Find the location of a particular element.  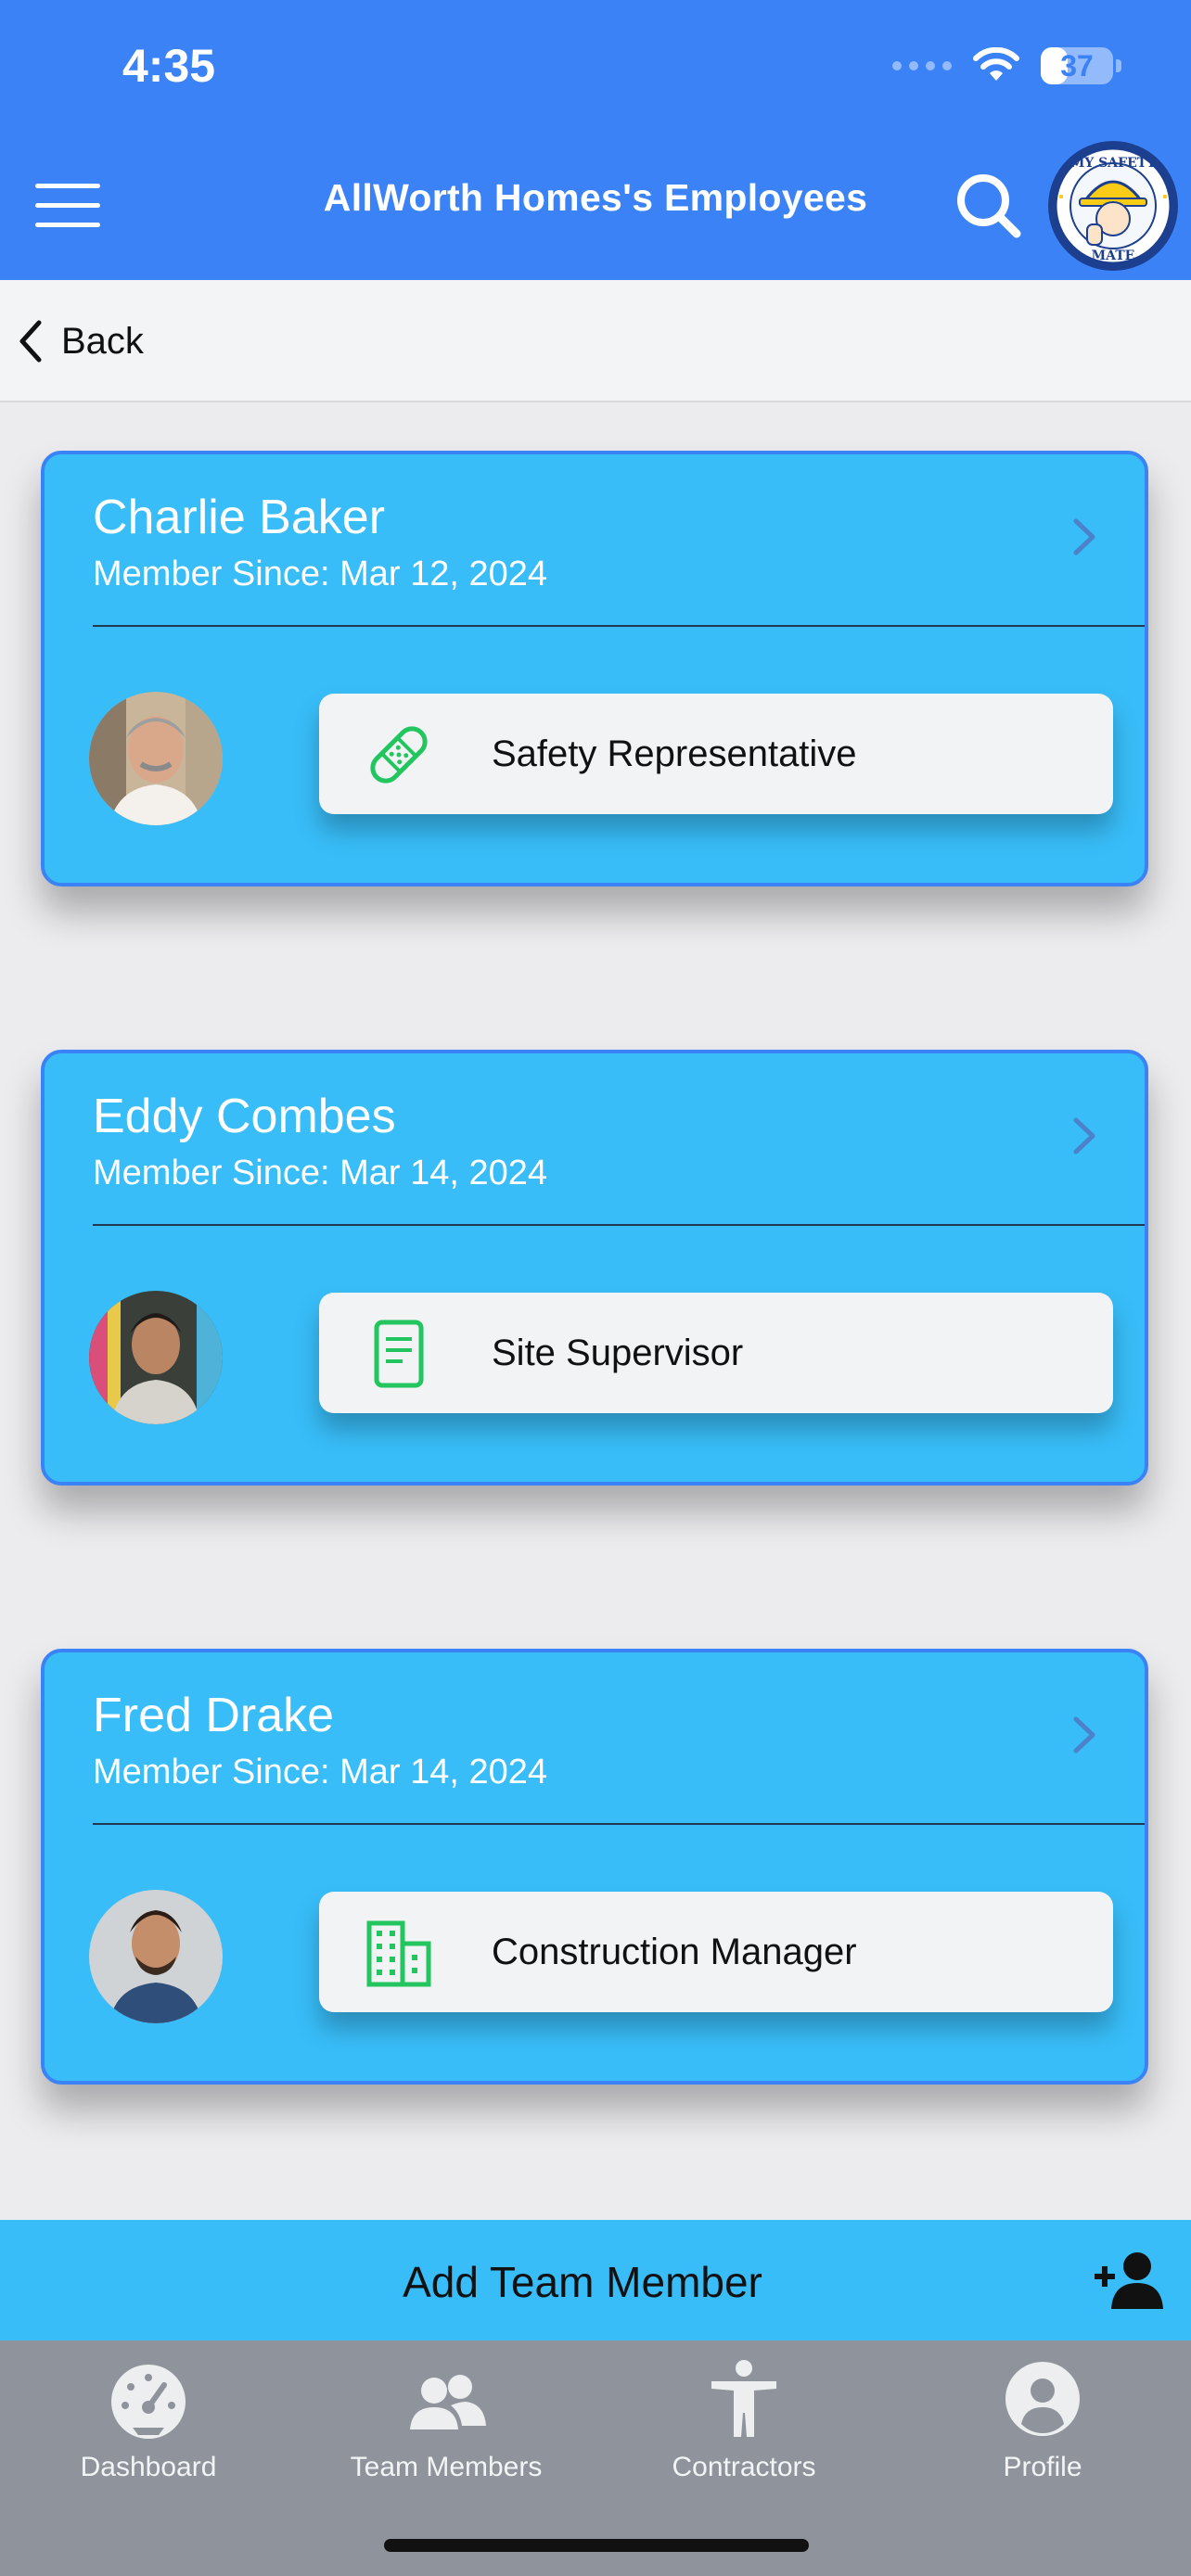

back-button: Back is located at coordinates (80, 341).